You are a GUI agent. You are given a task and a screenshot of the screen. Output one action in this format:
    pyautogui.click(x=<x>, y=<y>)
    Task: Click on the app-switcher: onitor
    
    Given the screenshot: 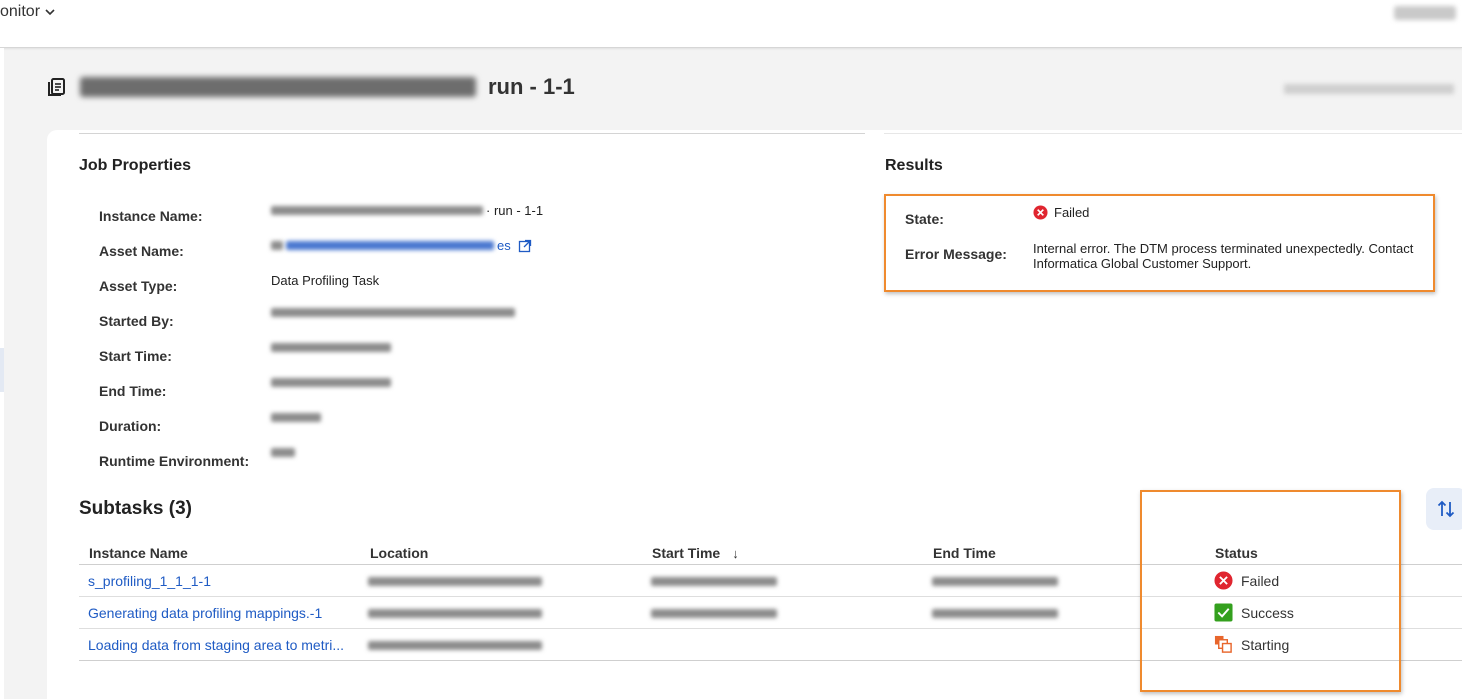 What is the action you would take?
    pyautogui.click(x=28, y=12)
    